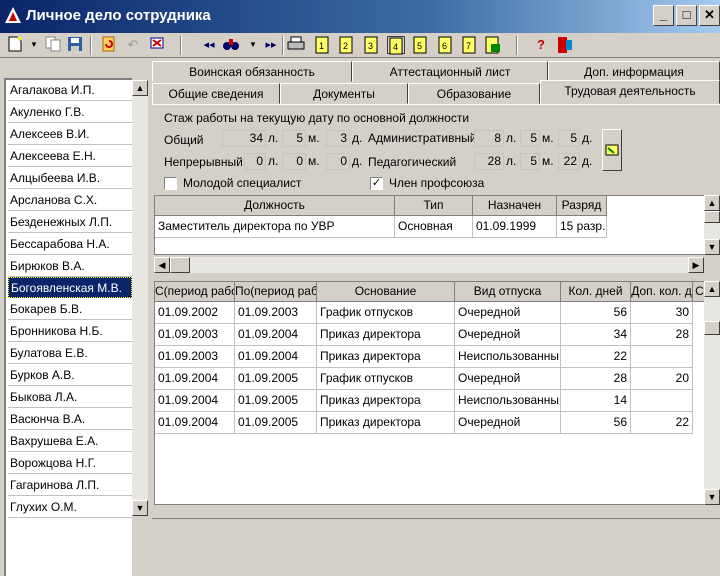 This screenshot has width=720, height=576. Describe the element at coordinates (244, 138) in the screenshot. I see `total-years-field: 34` at that location.